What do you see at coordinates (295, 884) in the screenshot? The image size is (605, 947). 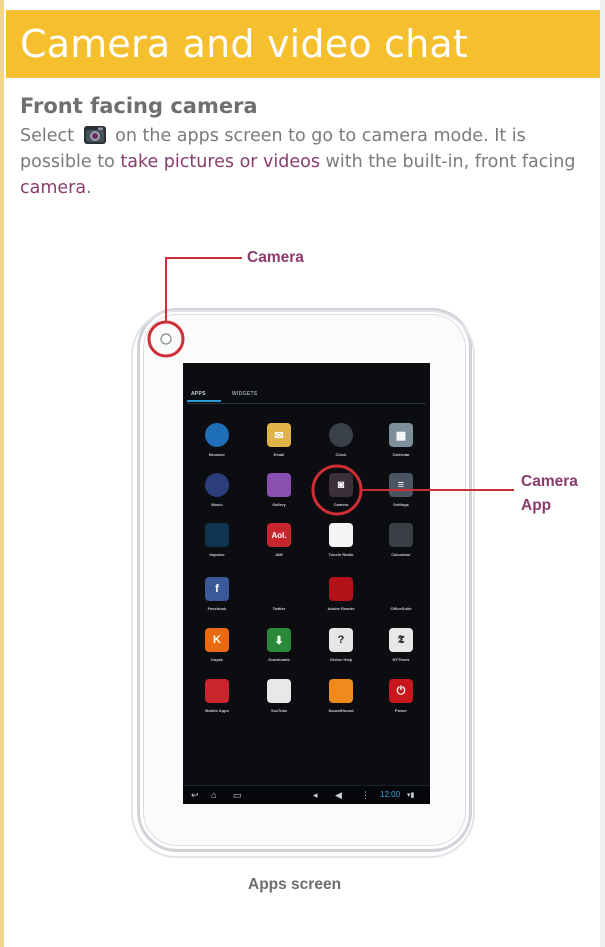 I see `figure-caption: Apps screen` at bounding box center [295, 884].